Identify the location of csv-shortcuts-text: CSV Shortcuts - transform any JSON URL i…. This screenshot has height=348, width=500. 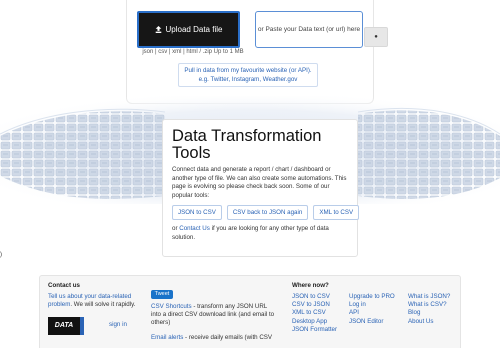
(214, 315).